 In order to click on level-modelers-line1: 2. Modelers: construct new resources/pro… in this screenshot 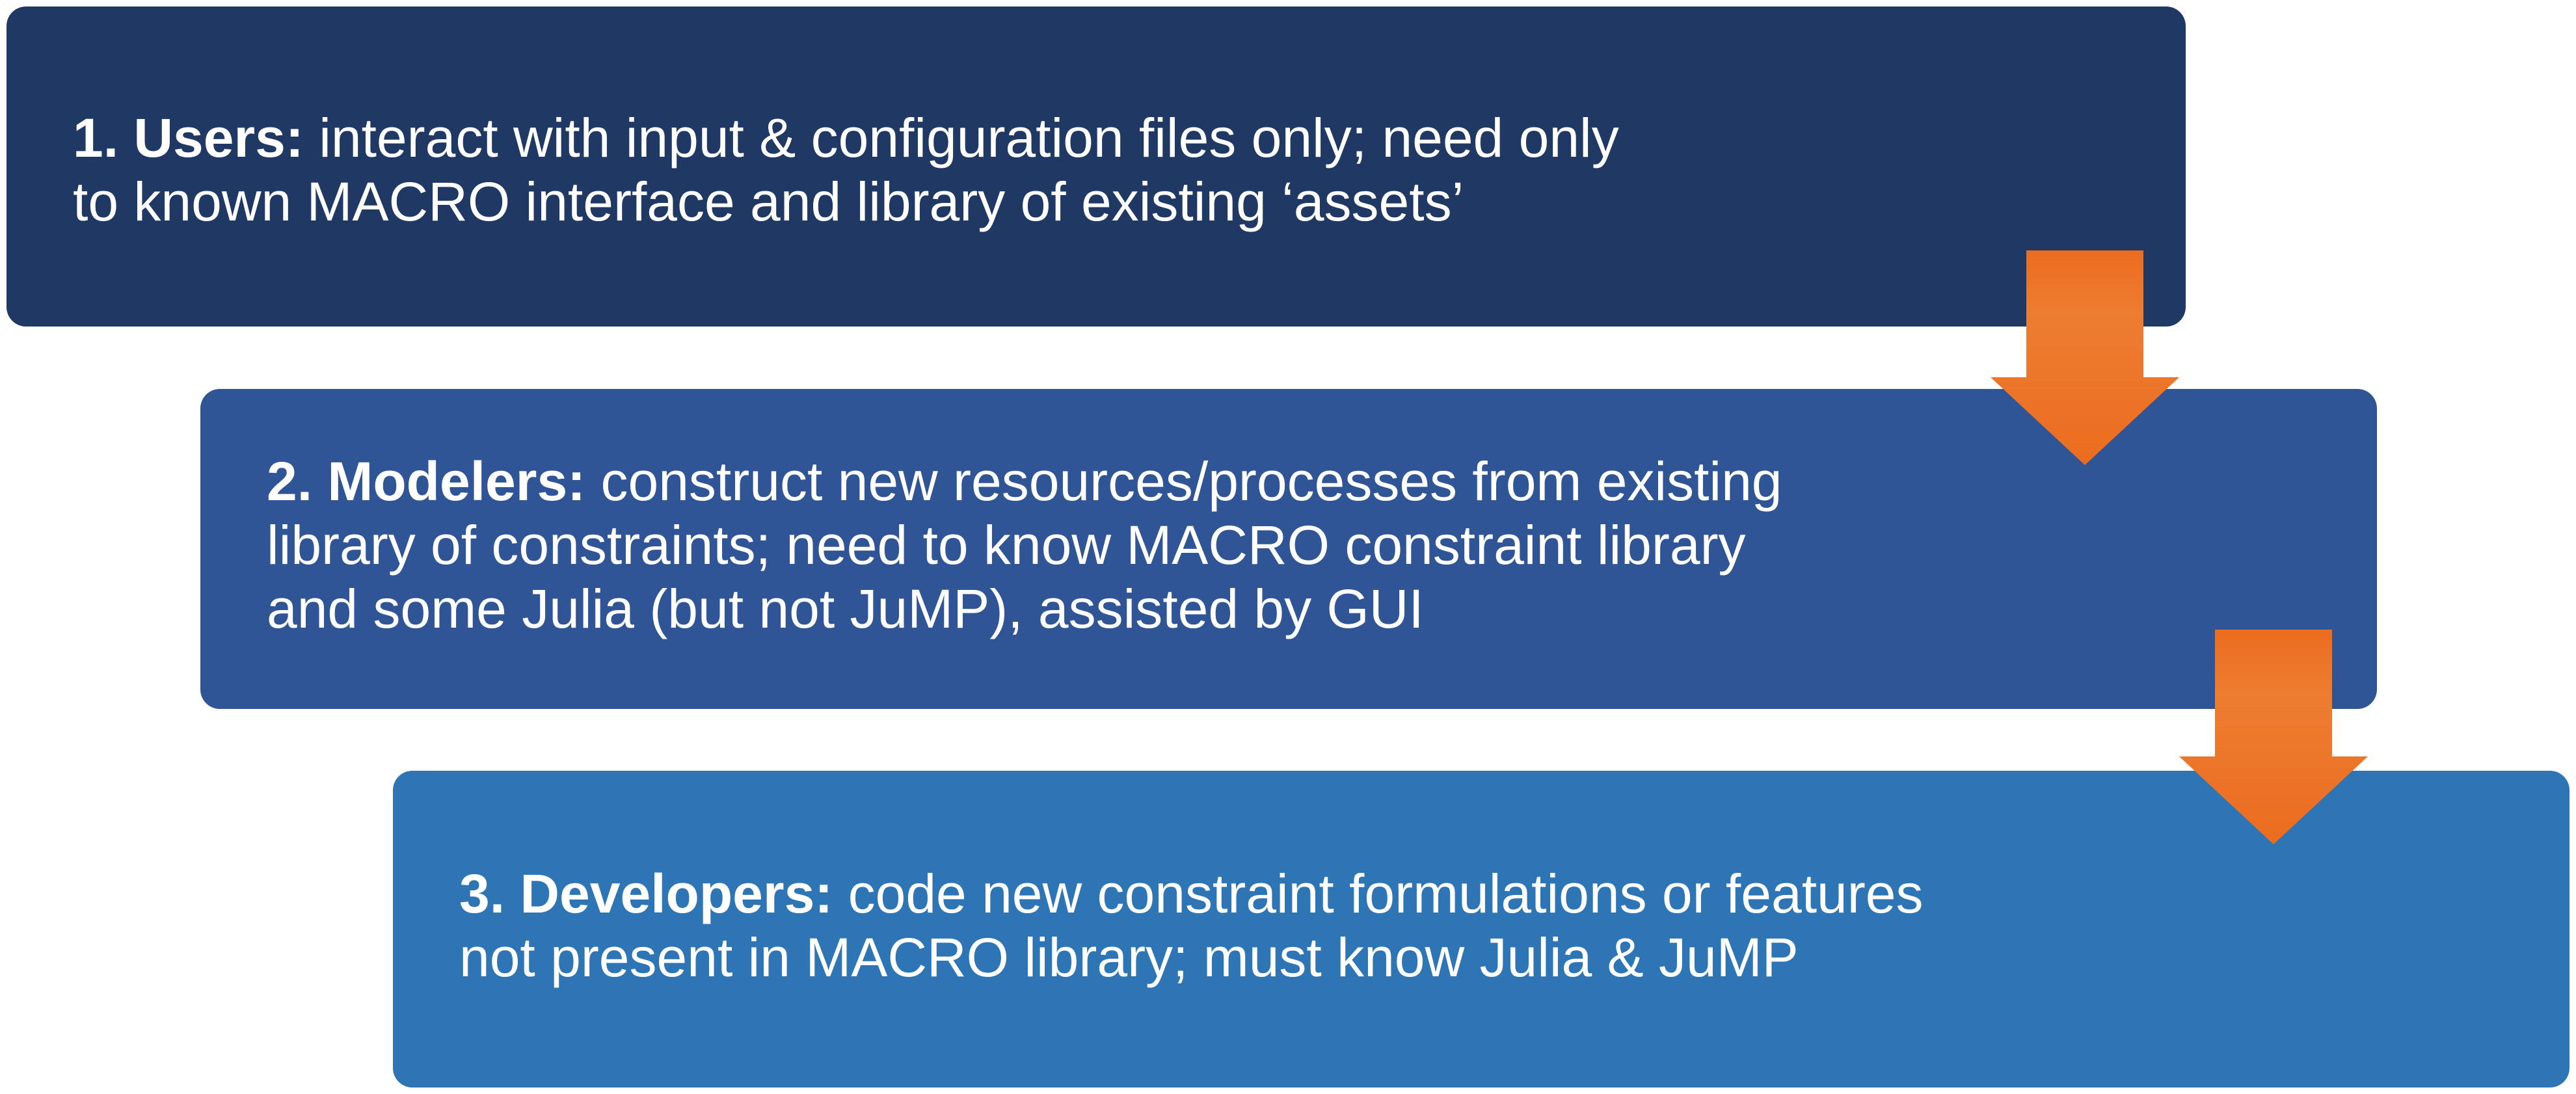, I will do `click(1024, 481)`.